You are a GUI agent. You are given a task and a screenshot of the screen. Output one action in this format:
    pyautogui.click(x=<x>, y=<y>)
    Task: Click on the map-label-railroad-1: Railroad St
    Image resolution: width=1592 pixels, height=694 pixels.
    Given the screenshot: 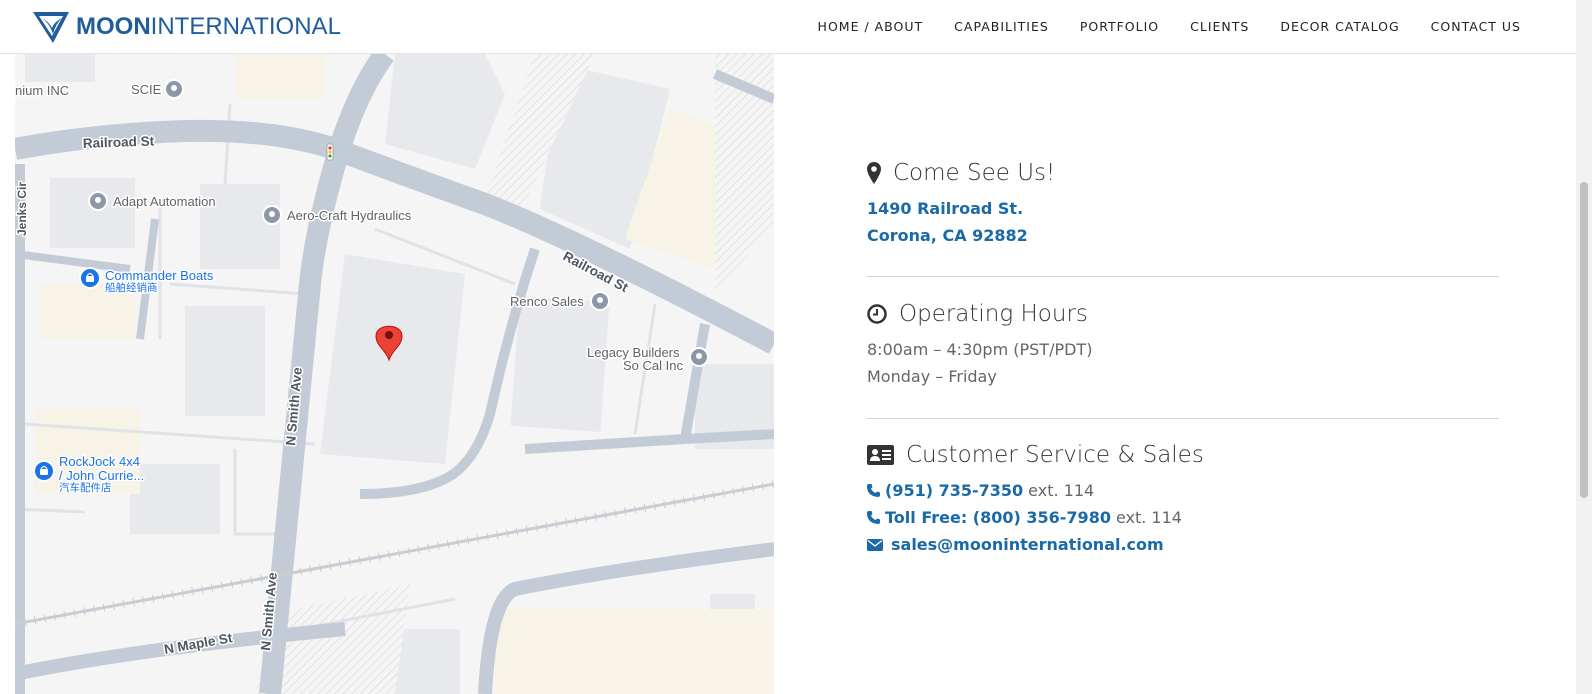 What is the action you would take?
    pyautogui.click(x=119, y=142)
    